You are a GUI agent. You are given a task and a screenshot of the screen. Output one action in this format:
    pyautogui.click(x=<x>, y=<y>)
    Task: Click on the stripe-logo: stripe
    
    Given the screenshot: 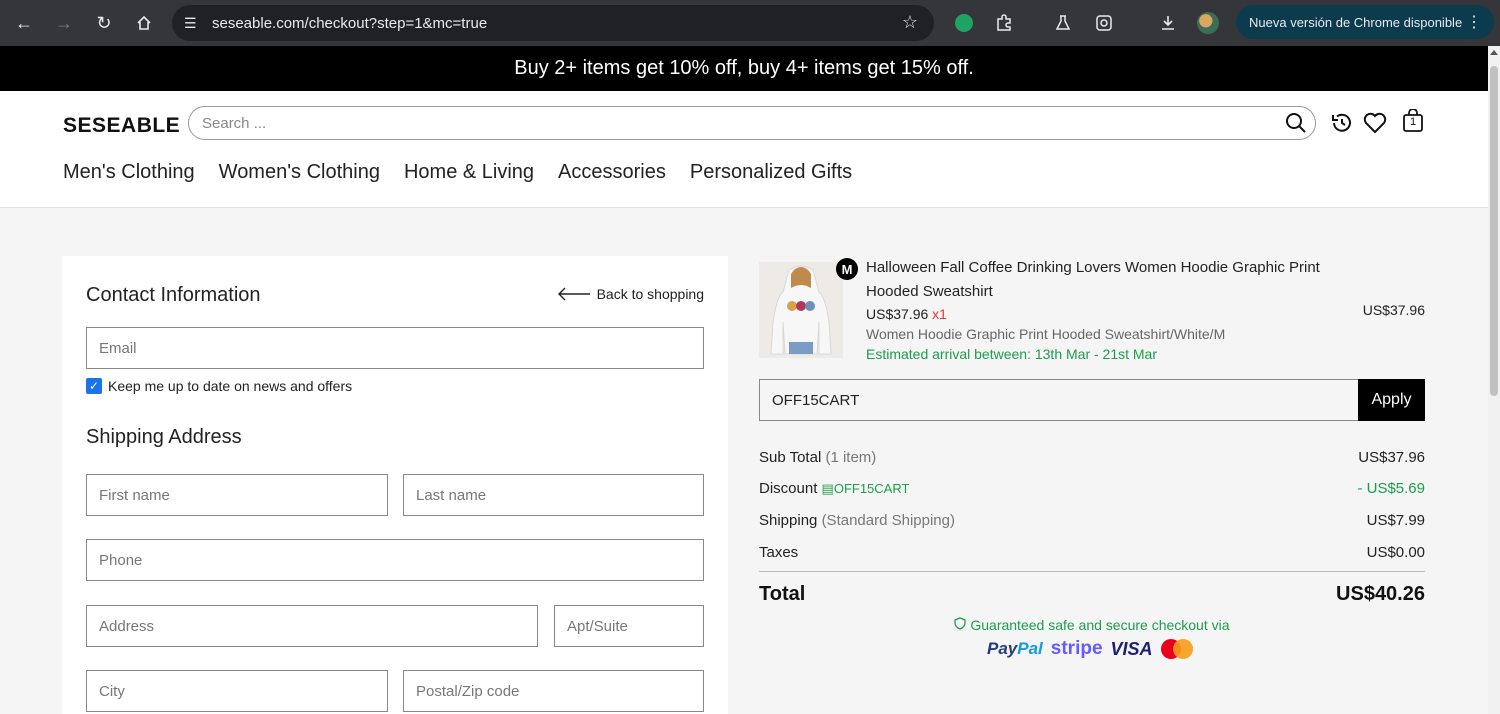 What is the action you would take?
    pyautogui.click(x=1076, y=648)
    